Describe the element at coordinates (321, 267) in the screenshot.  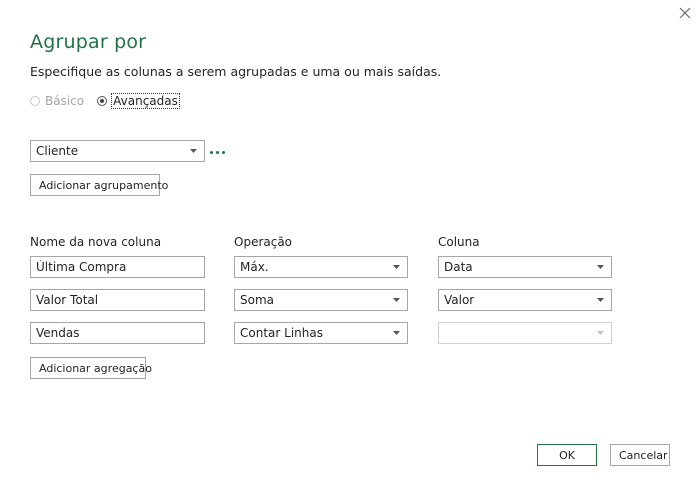
I see `operation-select: Máx.` at that location.